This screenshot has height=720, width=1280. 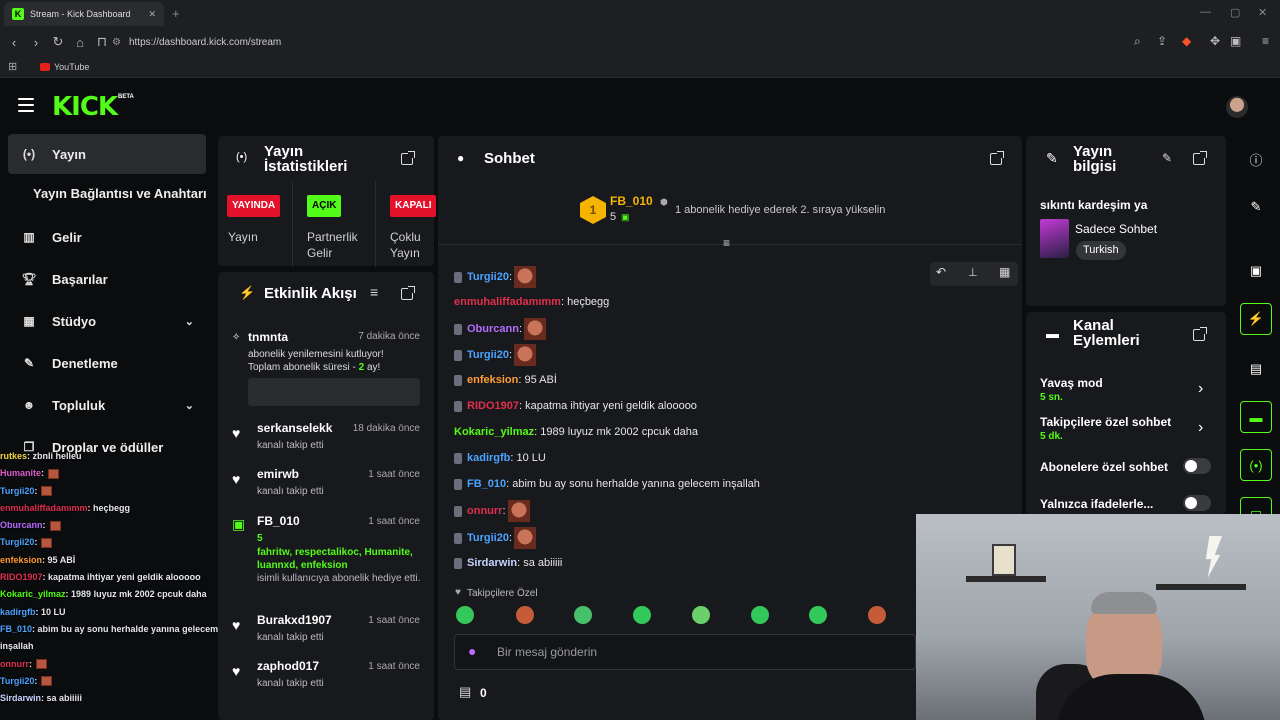 What do you see at coordinates (528, 458) in the screenshot?
I see `chat-text: : 10 LU` at bounding box center [528, 458].